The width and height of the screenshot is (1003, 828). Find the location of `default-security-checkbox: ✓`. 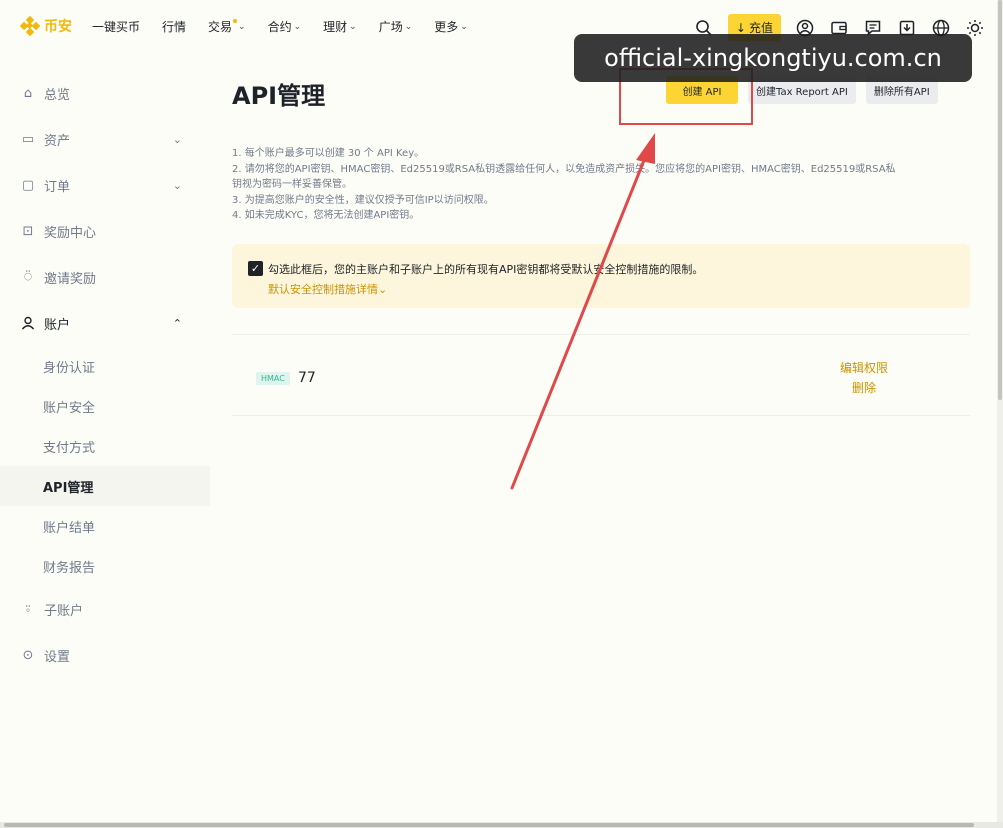

default-security-checkbox: ✓ is located at coordinates (255, 268).